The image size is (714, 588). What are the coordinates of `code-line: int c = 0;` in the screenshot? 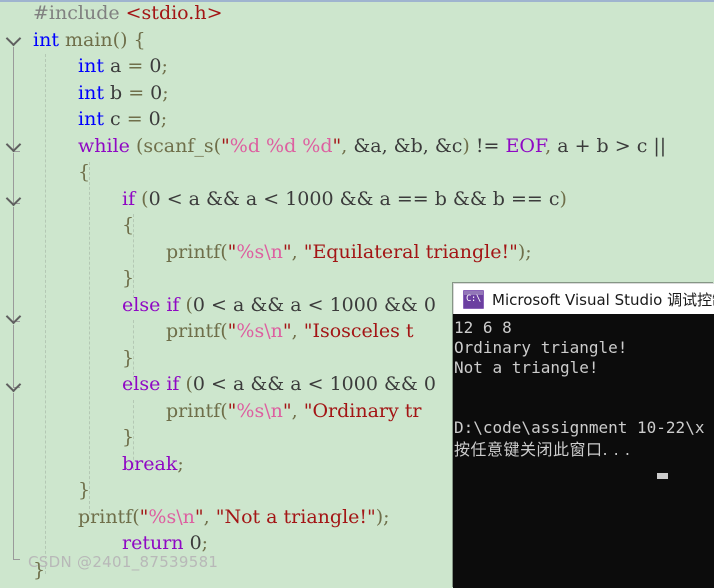 It's located at (357, 119).